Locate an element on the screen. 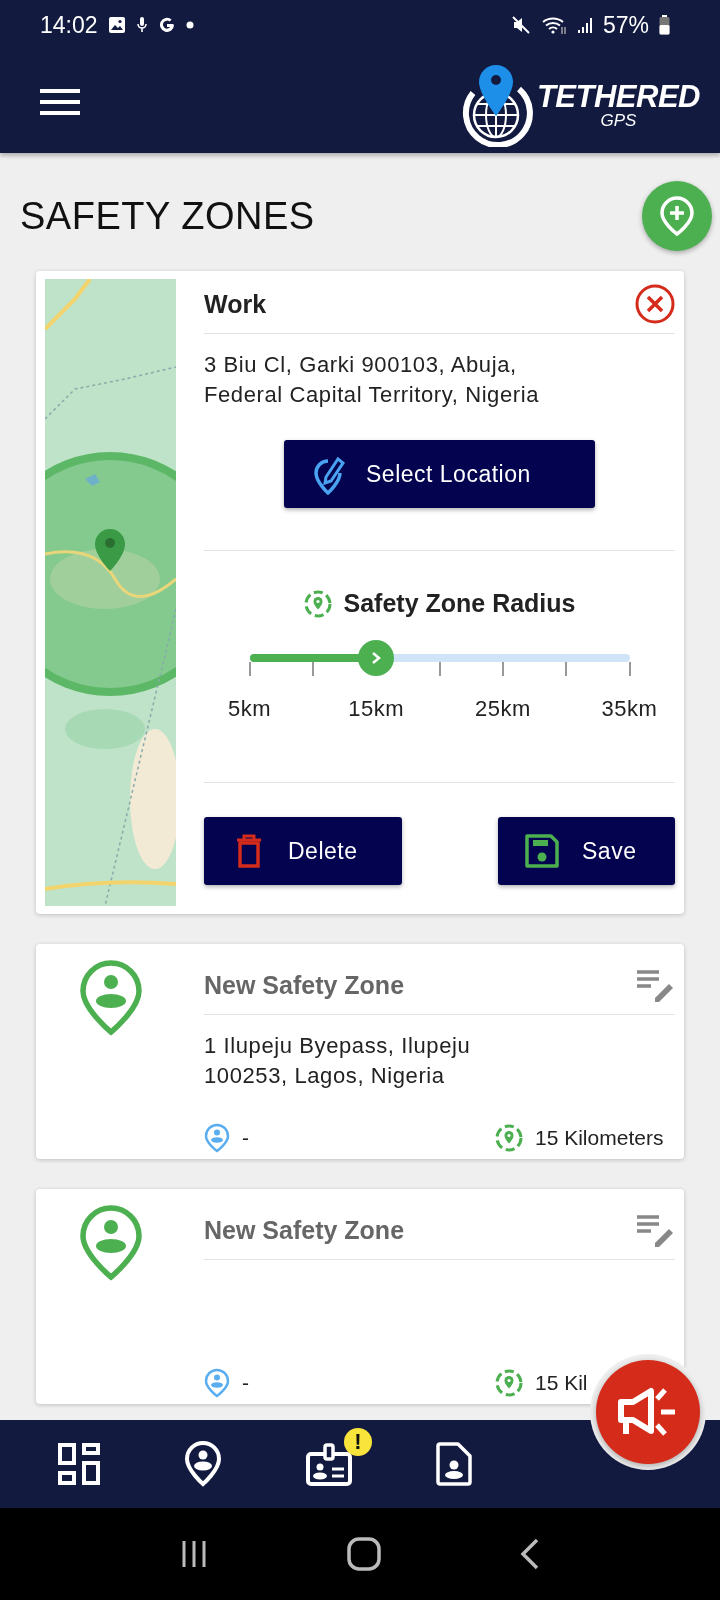 The width and height of the screenshot is (720, 1600). delete-button: Delete is located at coordinates (303, 851).